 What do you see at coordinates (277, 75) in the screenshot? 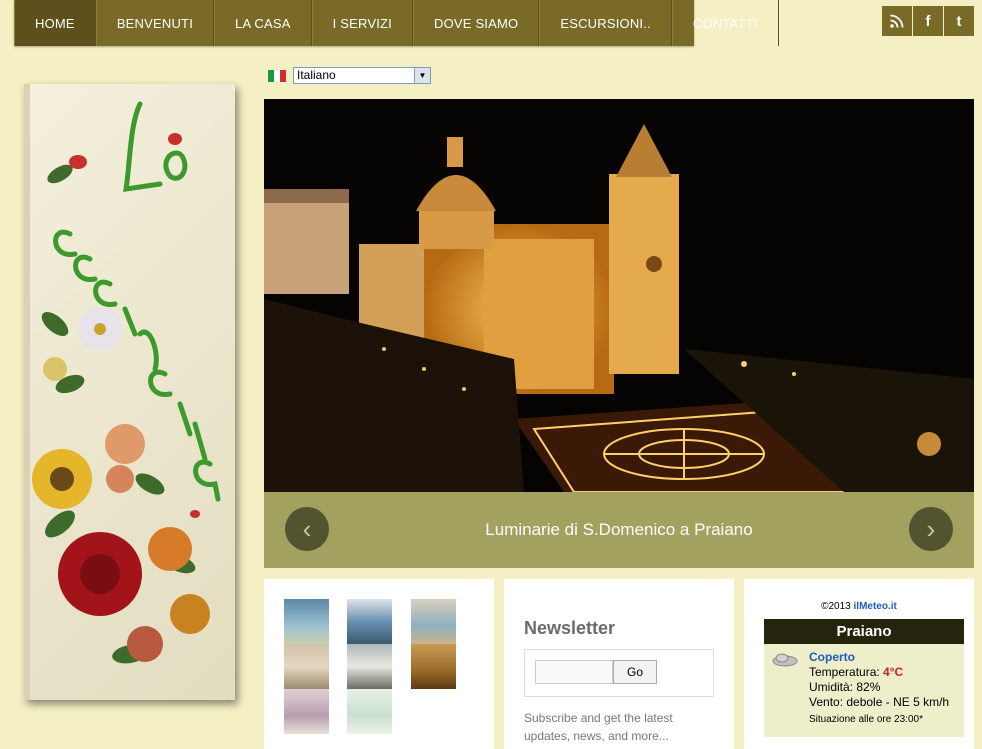
I see `italy-flag-icon` at bounding box center [277, 75].